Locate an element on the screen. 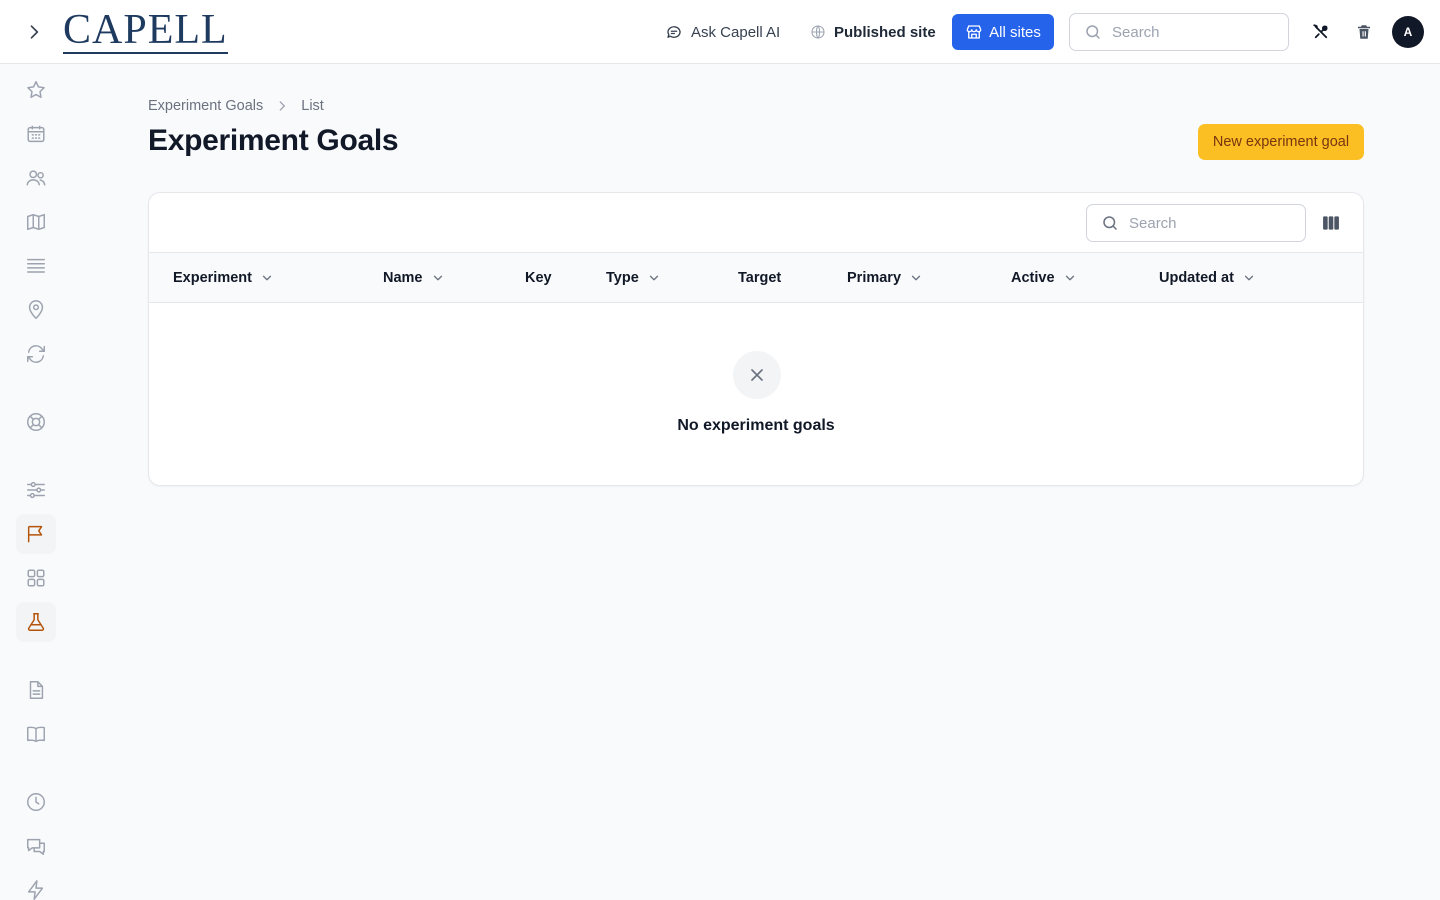 This screenshot has height=900, width=1440. column-header-type: Type is located at coordinates (633, 278).